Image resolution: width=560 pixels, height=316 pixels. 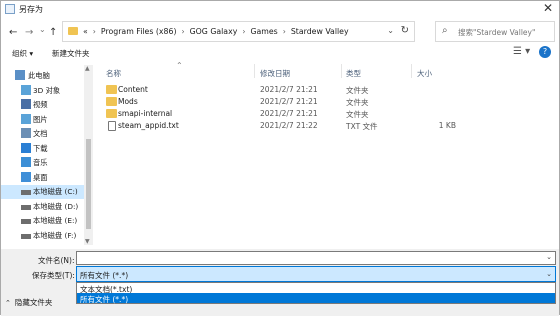 I want to click on hide-folders-button: ⌃ 隐藏文件夹, so click(x=28, y=302).